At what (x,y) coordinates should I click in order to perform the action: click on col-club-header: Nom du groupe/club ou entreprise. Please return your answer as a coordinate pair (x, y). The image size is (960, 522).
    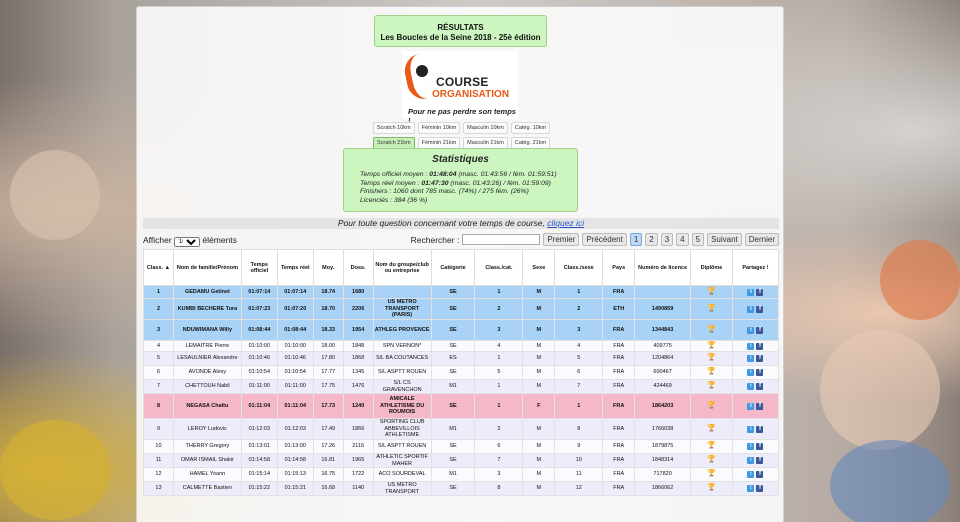
    Looking at the image, I should click on (402, 267).